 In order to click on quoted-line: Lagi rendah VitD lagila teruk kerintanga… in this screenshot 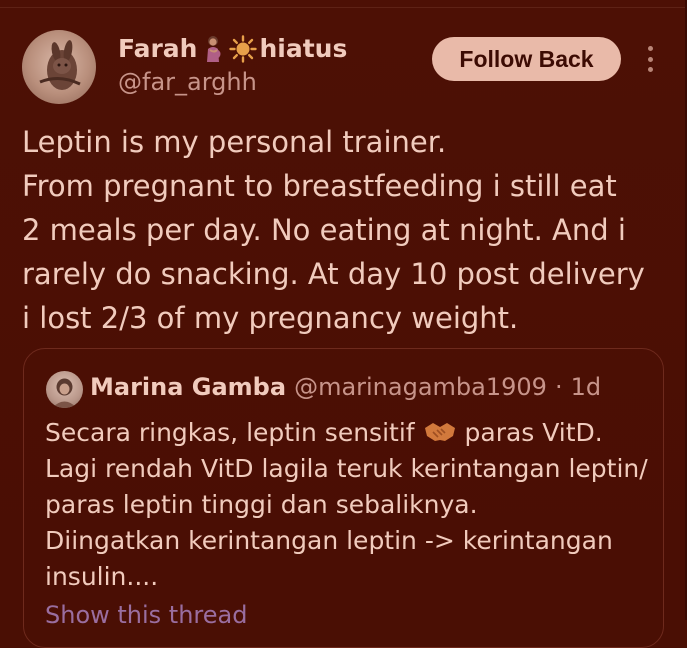, I will do `click(346, 468)`.